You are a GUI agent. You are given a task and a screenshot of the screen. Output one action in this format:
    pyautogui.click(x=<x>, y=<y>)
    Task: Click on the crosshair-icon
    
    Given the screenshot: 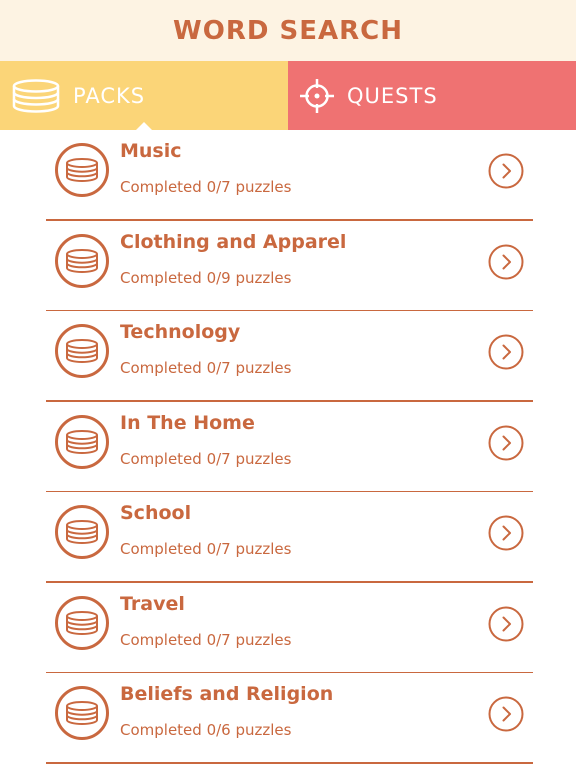 What is the action you would take?
    pyautogui.click(x=317, y=96)
    